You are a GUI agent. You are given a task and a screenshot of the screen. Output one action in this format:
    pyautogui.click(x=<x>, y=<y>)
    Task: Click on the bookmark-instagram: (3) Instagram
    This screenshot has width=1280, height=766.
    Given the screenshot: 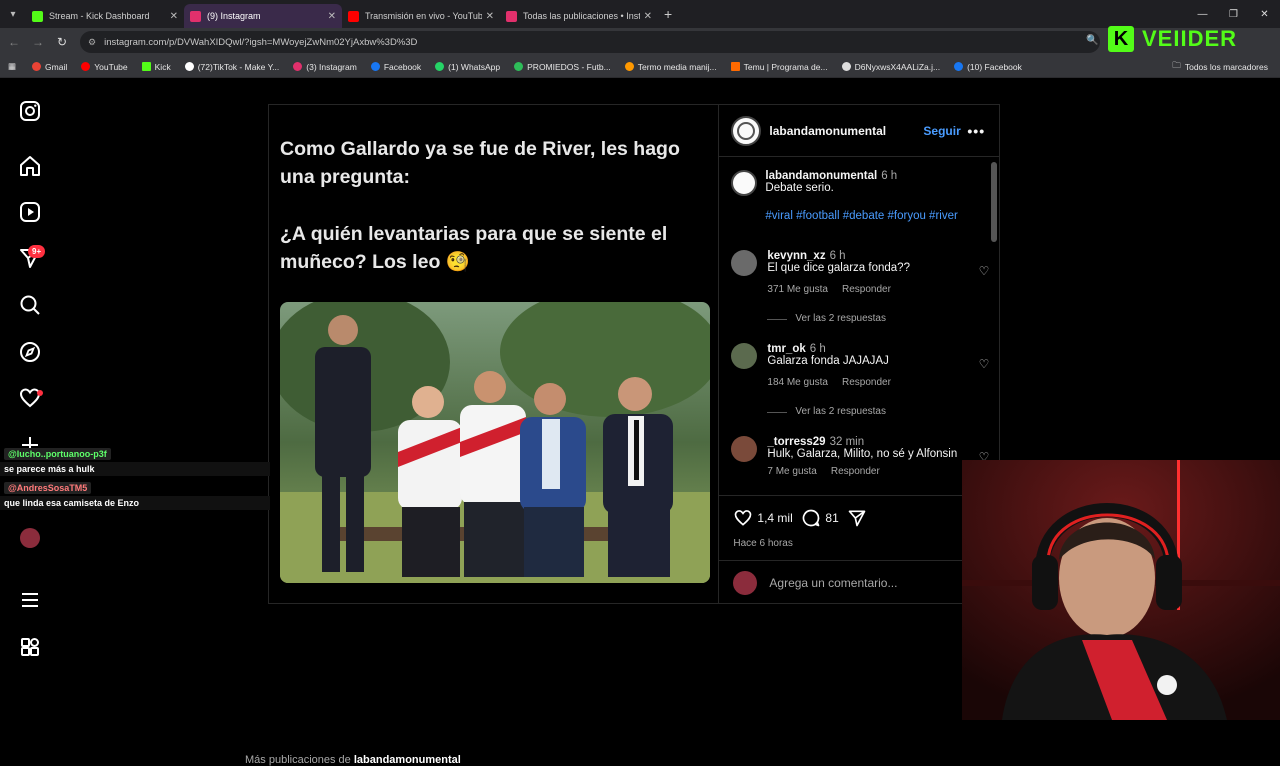 What is the action you would take?
    pyautogui.click(x=325, y=67)
    